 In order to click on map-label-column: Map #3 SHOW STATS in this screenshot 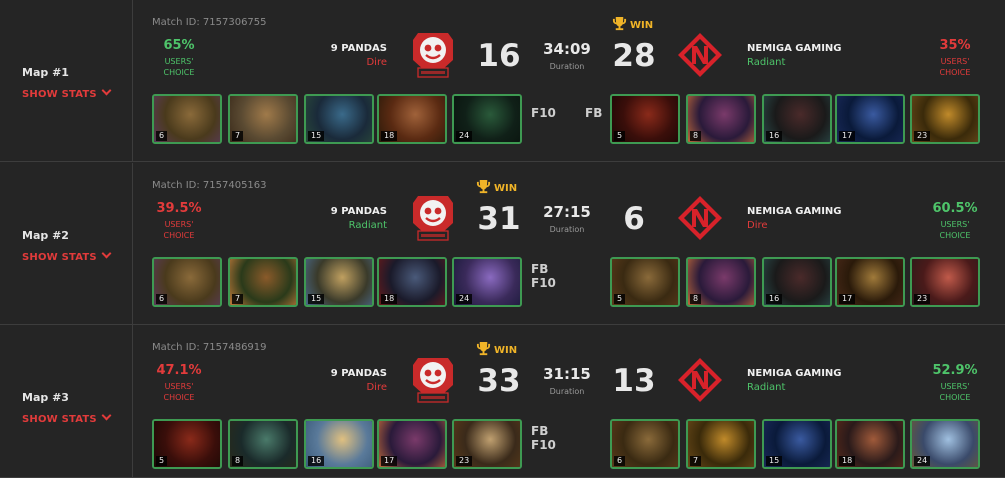, I will do `click(66, 401)`.